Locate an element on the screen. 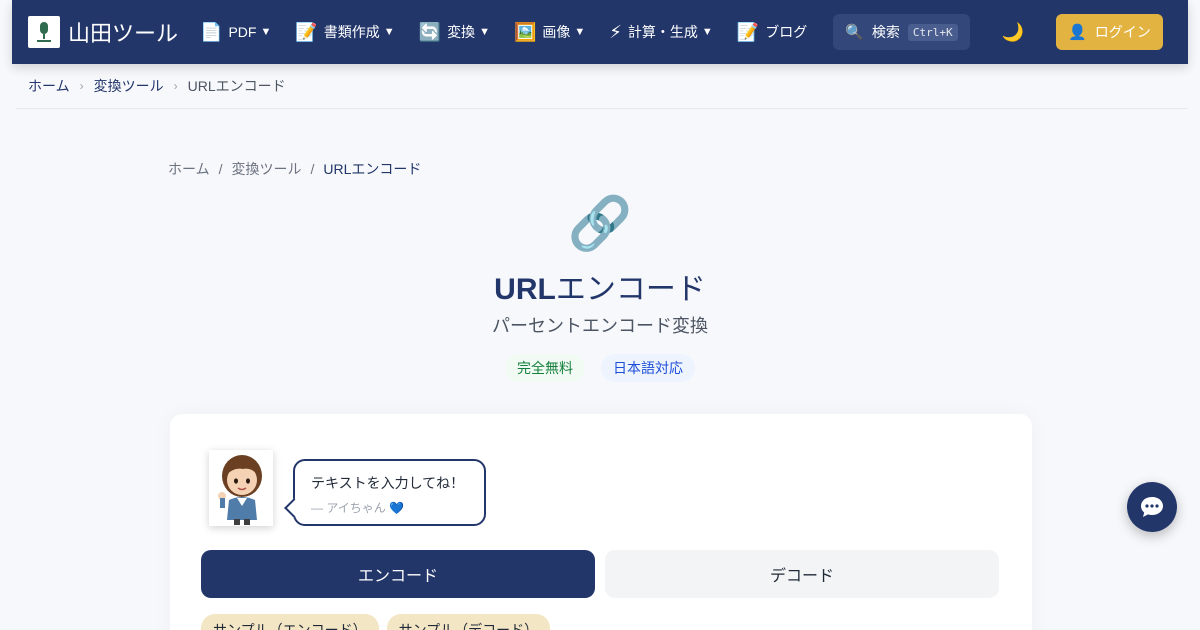  link-icon: 🔗 is located at coordinates (600, 224).